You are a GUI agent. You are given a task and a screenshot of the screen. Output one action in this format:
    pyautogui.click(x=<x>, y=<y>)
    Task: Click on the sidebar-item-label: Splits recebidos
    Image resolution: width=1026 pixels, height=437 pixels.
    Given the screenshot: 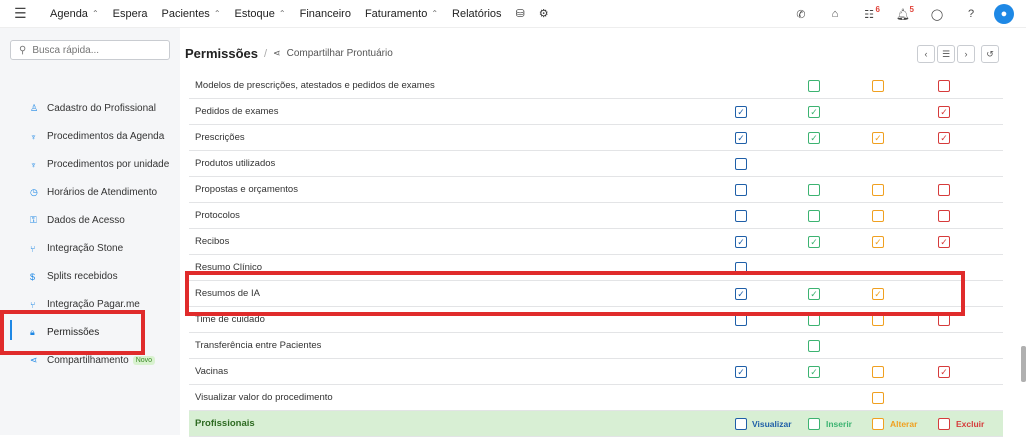 What is the action you would take?
    pyautogui.click(x=82, y=276)
    